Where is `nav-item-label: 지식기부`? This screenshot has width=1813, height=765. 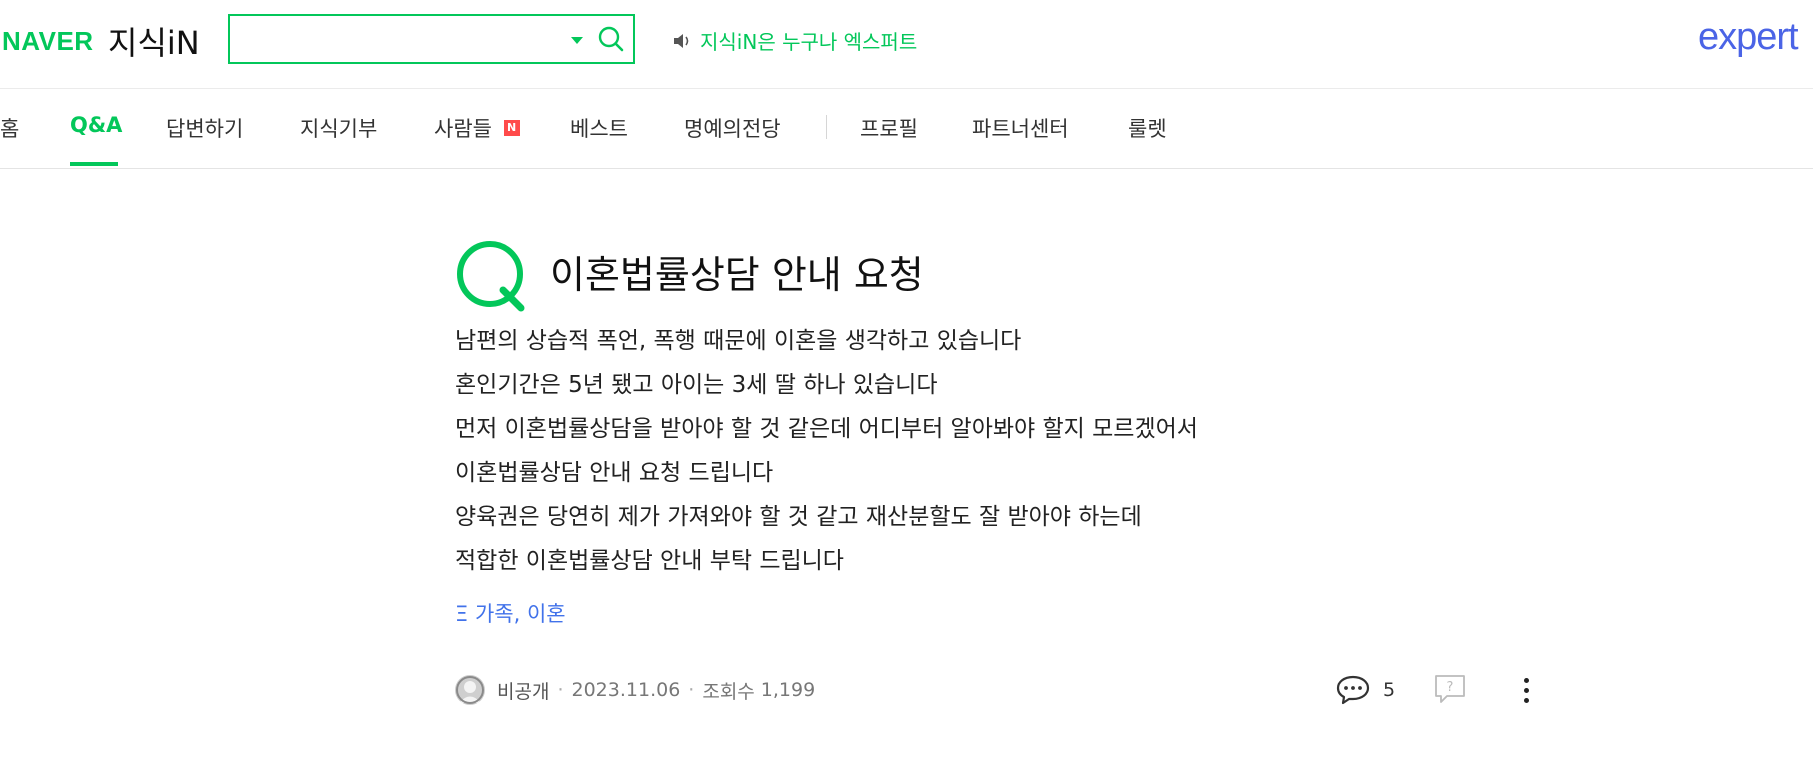 nav-item-label: 지식기부 is located at coordinates (339, 129).